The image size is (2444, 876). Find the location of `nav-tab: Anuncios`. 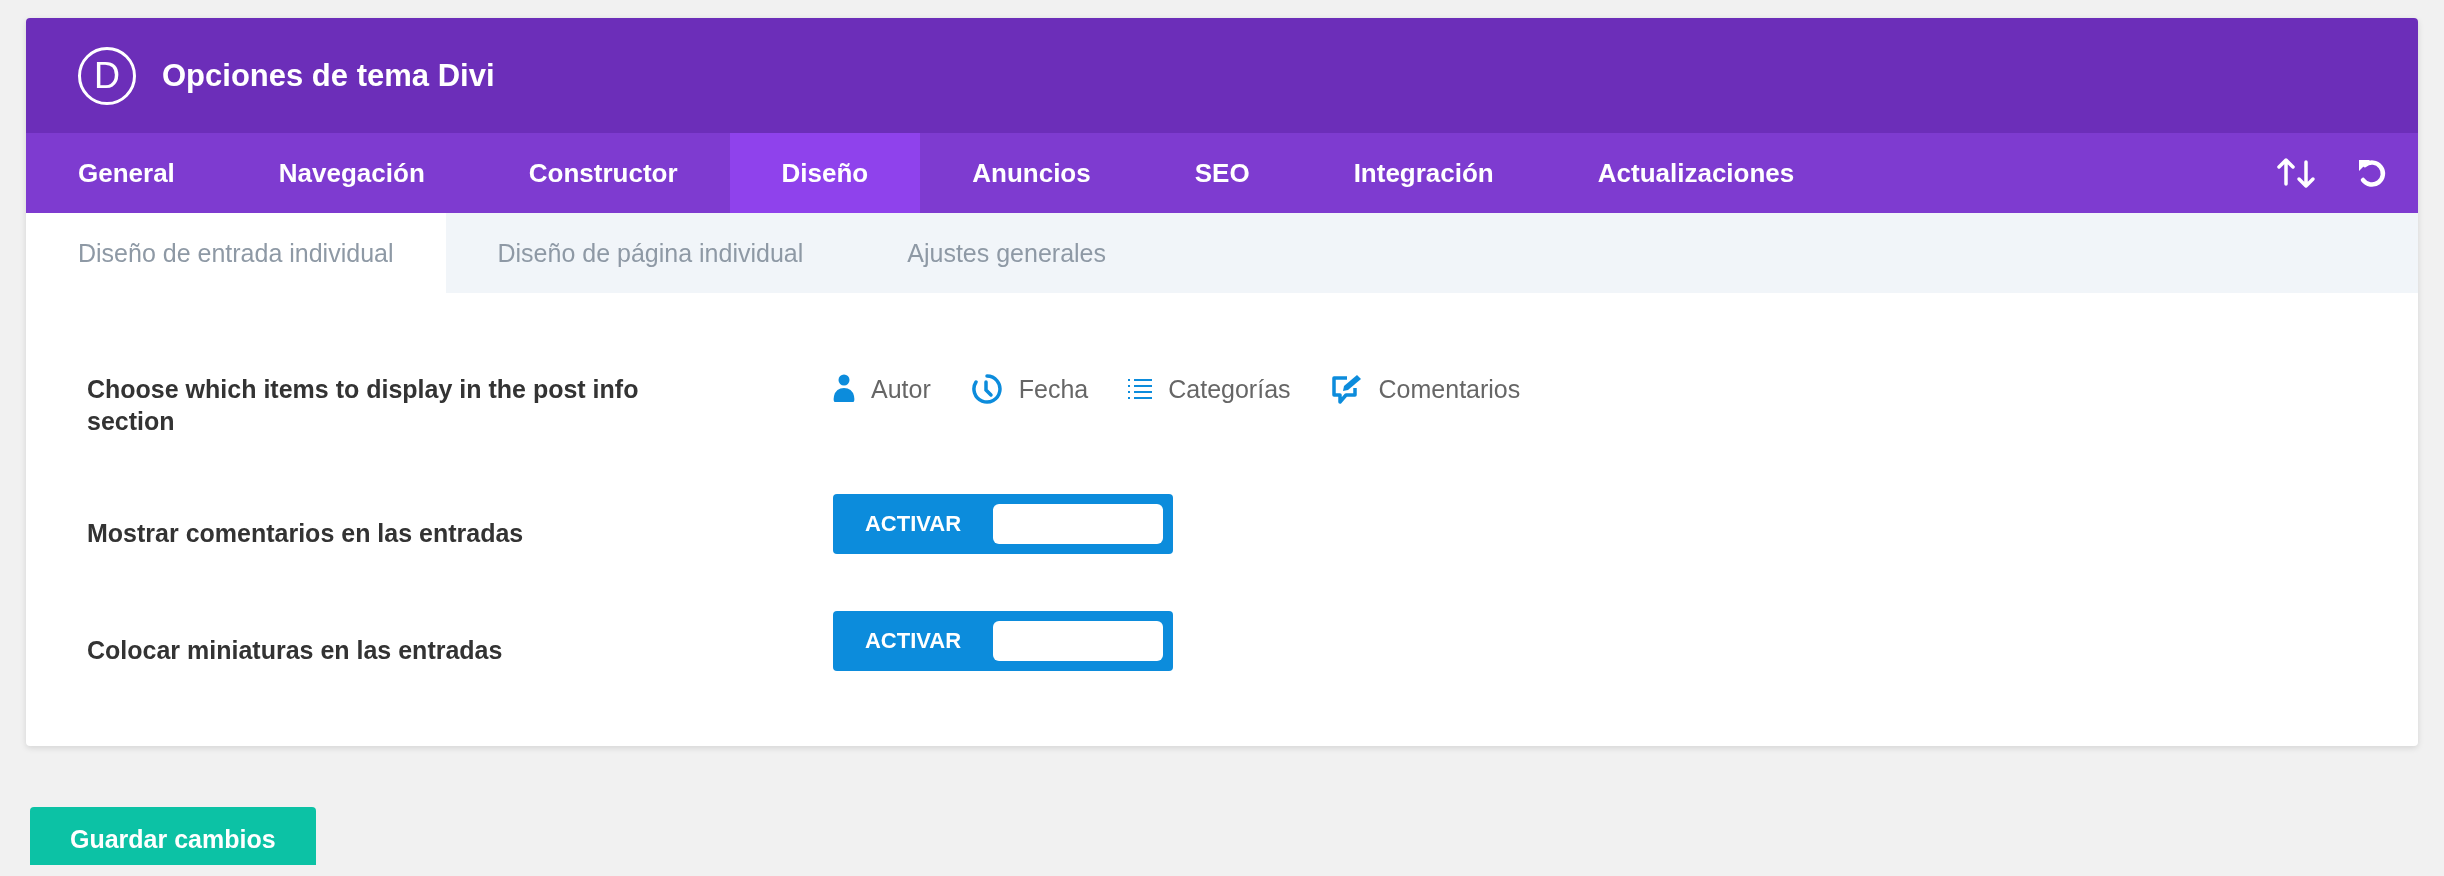

nav-tab: Anuncios is located at coordinates (1031, 173).